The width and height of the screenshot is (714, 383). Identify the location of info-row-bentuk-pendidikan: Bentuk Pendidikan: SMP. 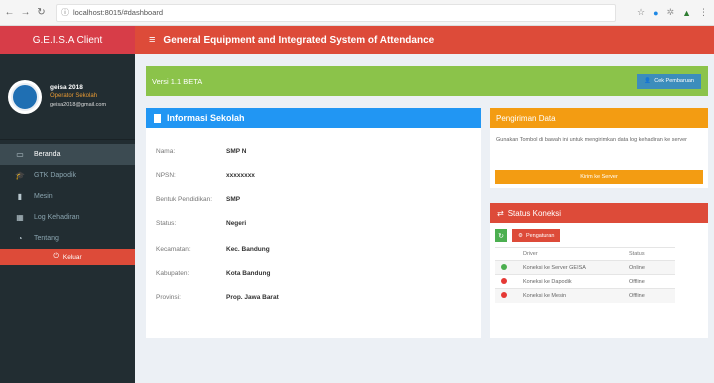
(198, 199).